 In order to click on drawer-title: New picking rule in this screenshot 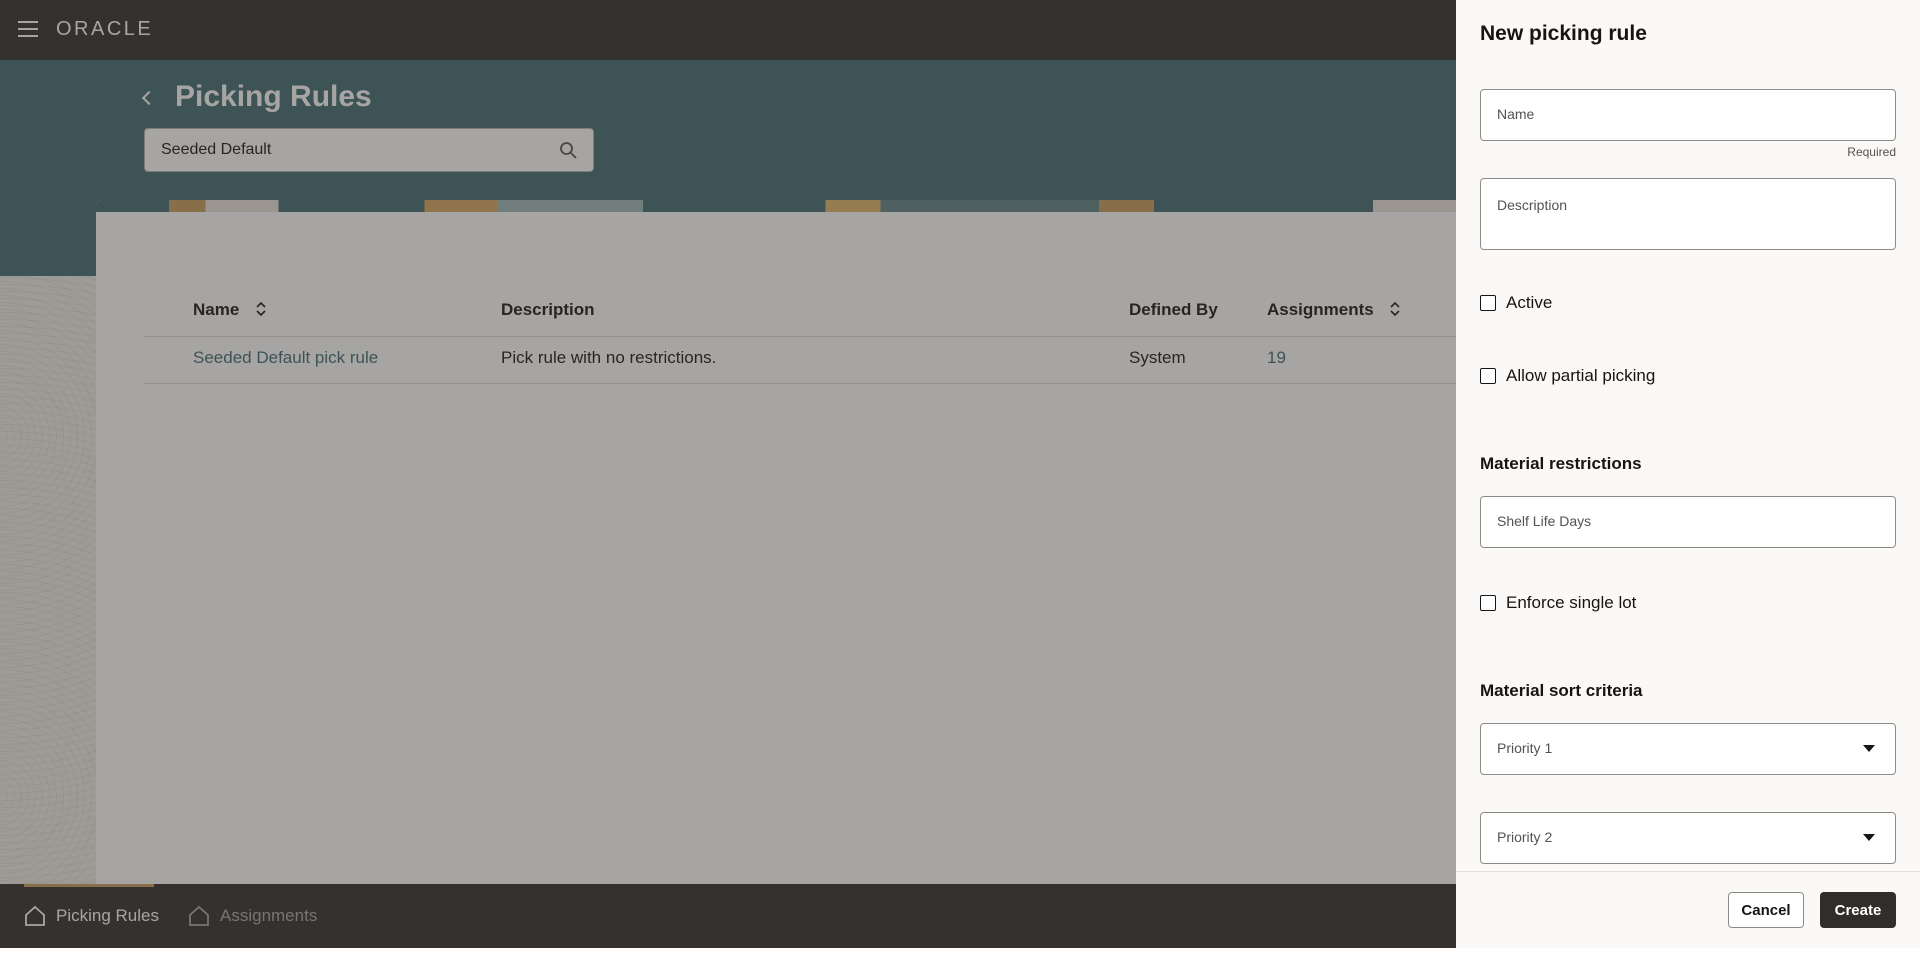, I will do `click(1563, 33)`.